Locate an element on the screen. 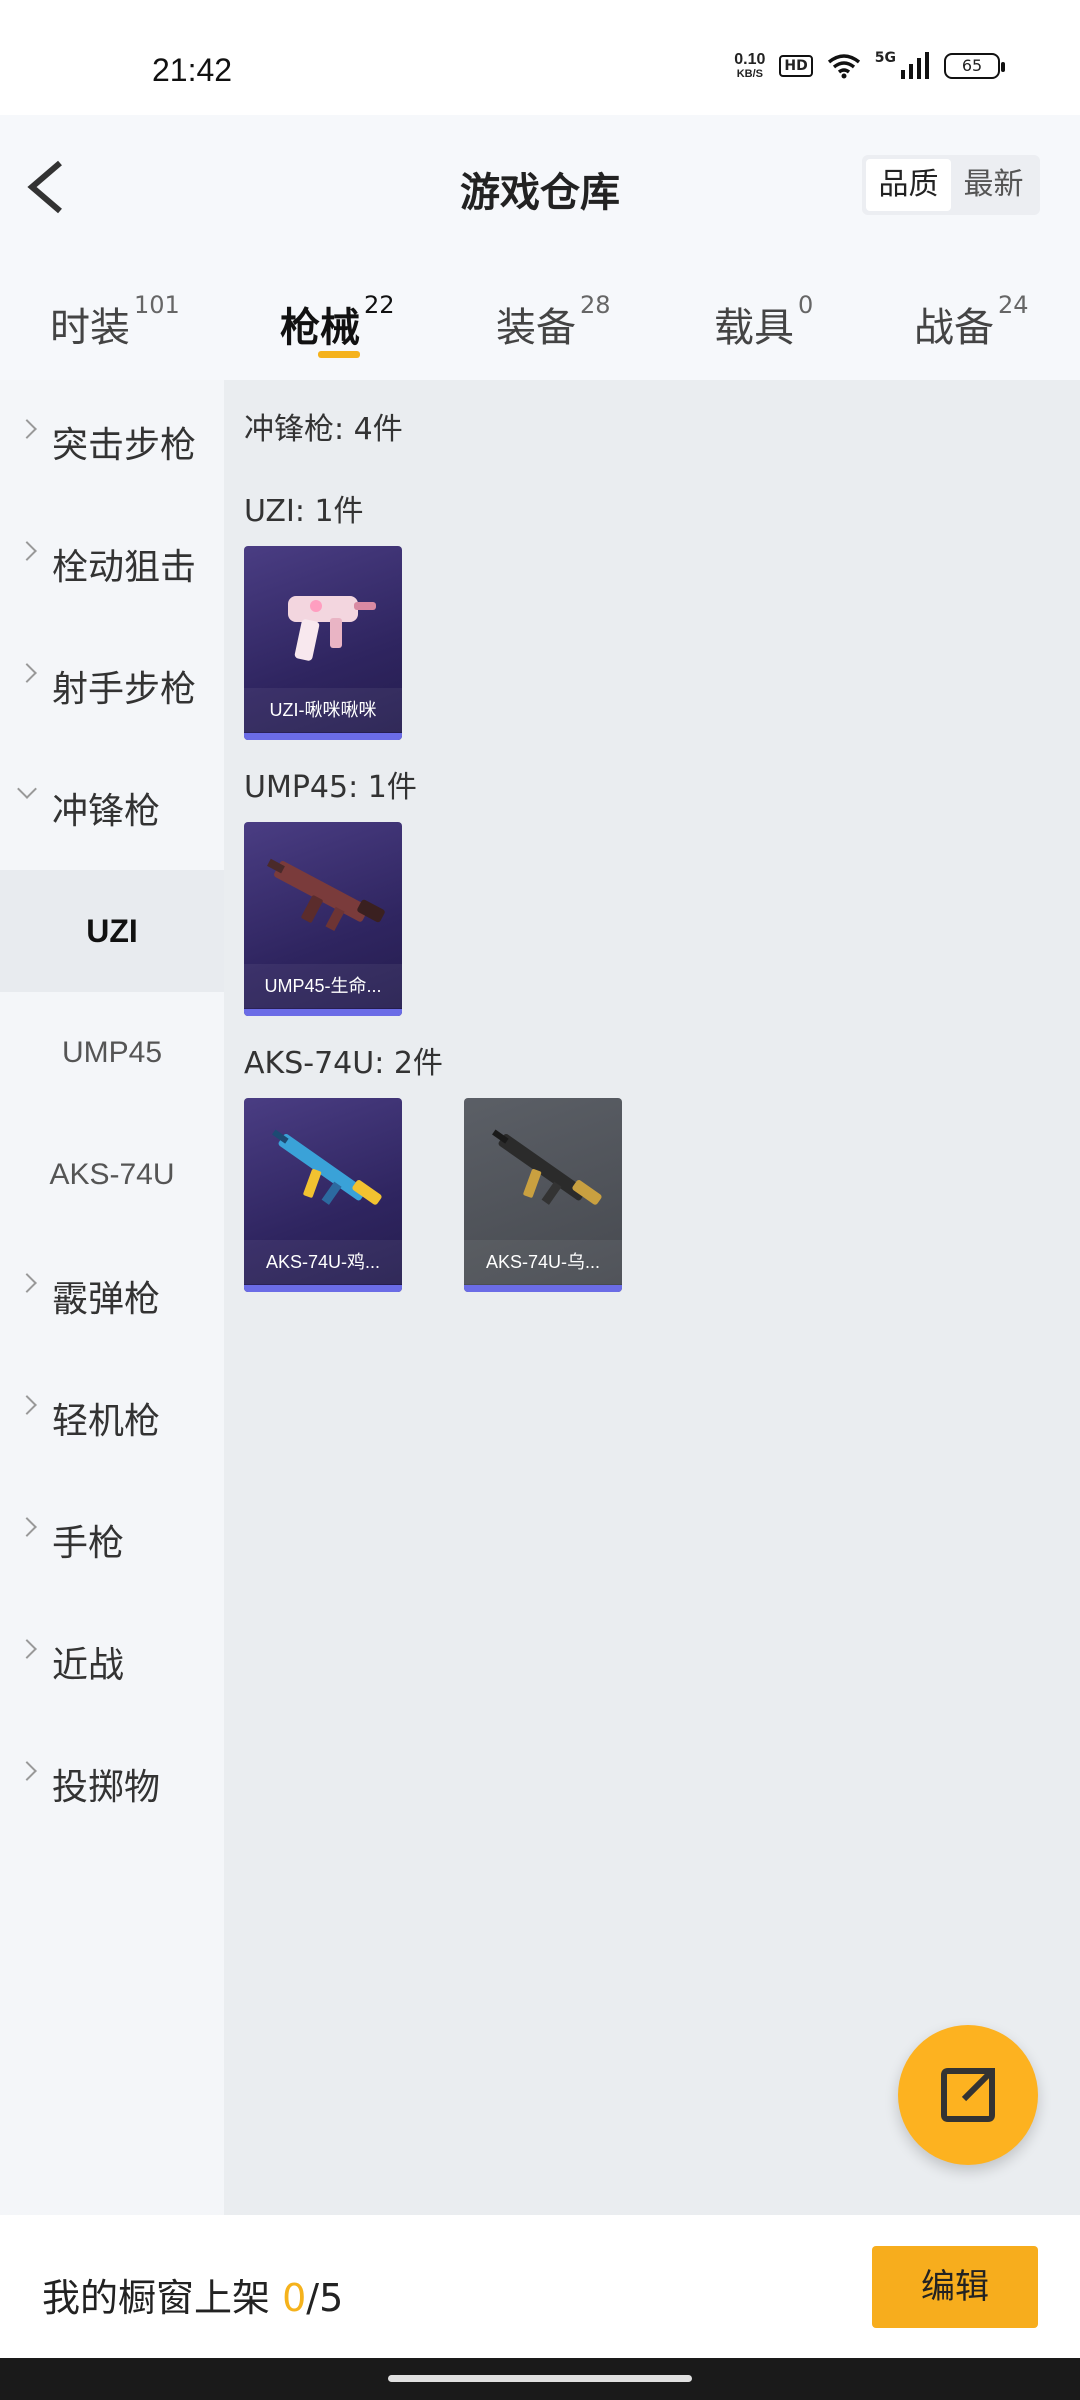 Image resolution: width=1080 pixels, height=2400 pixels. sidebar-sub-aks74u: AKS-74U is located at coordinates (112, 1175).